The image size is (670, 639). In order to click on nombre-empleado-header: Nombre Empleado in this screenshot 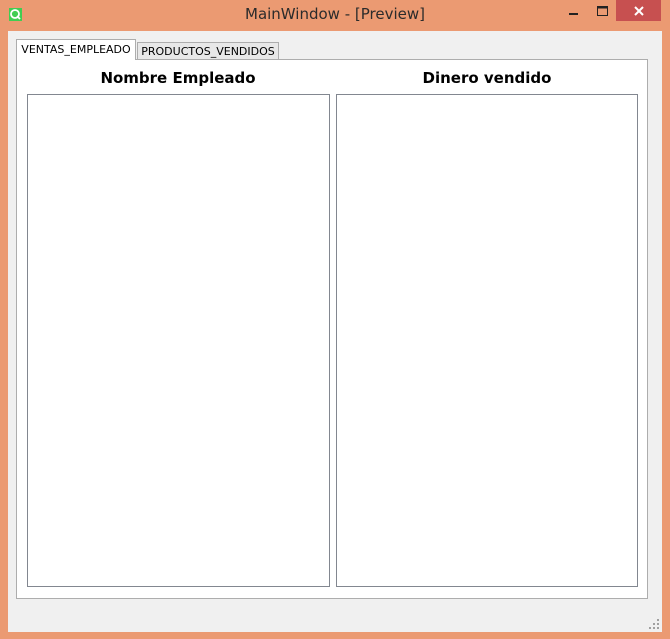, I will do `click(178, 78)`.